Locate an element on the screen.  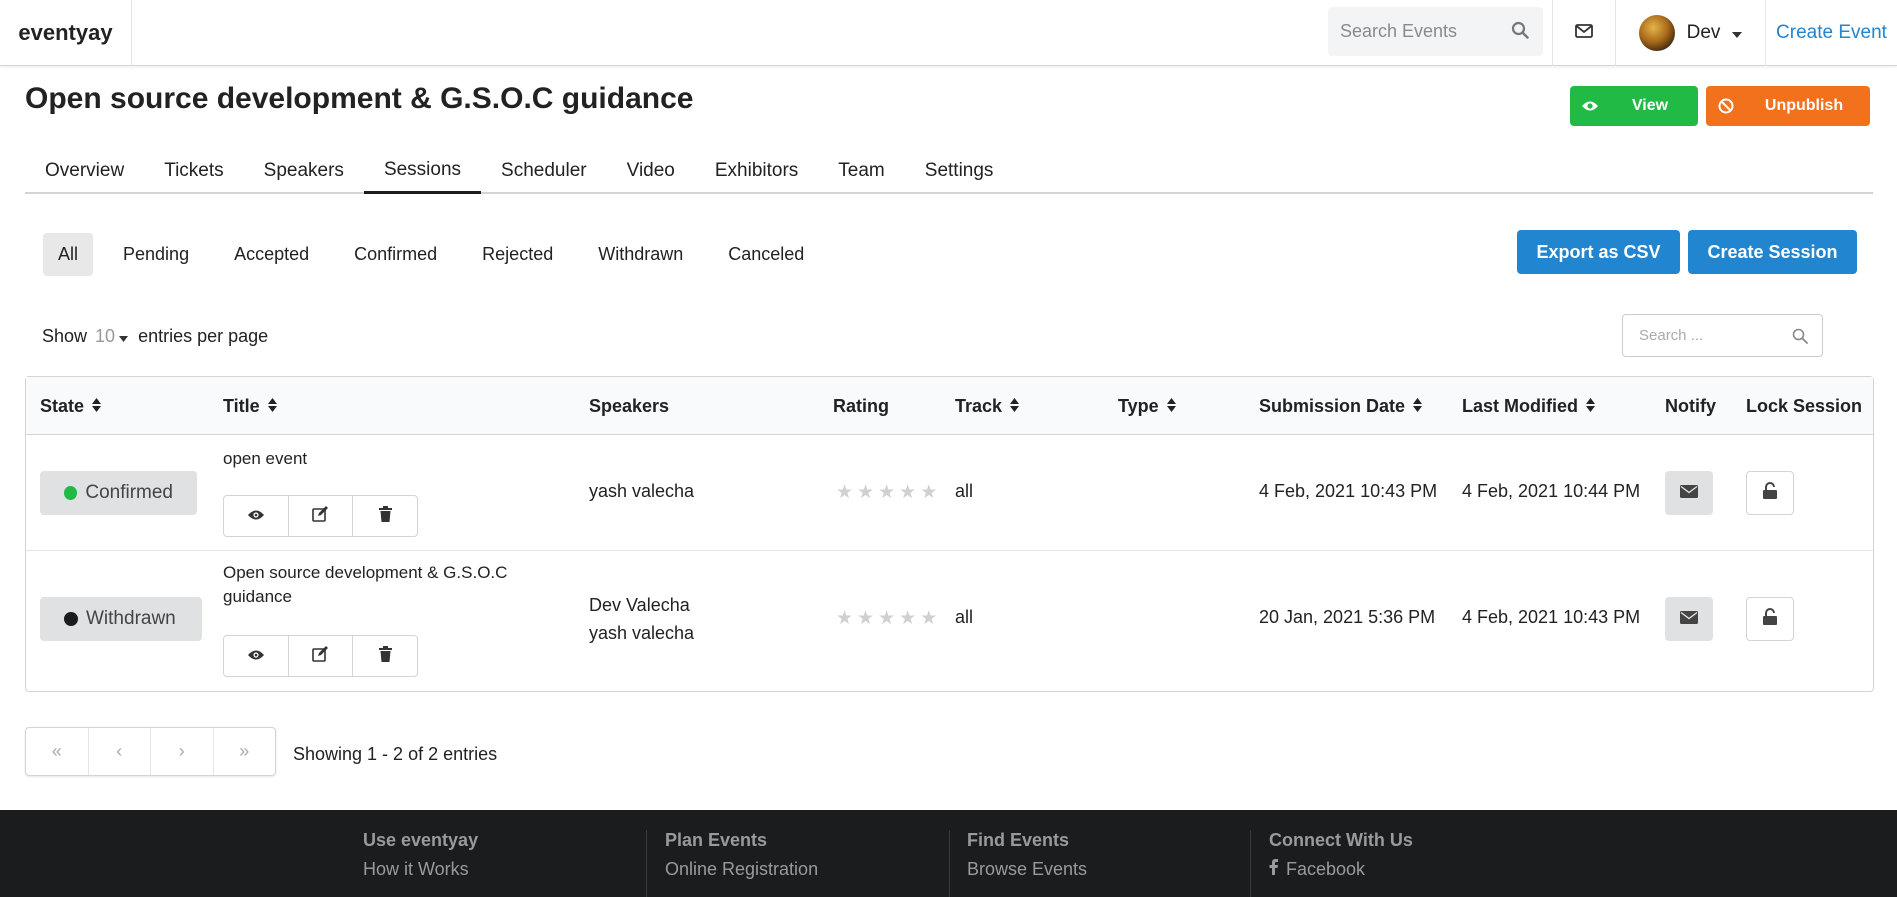
tab-team: Team is located at coordinates (861, 171).